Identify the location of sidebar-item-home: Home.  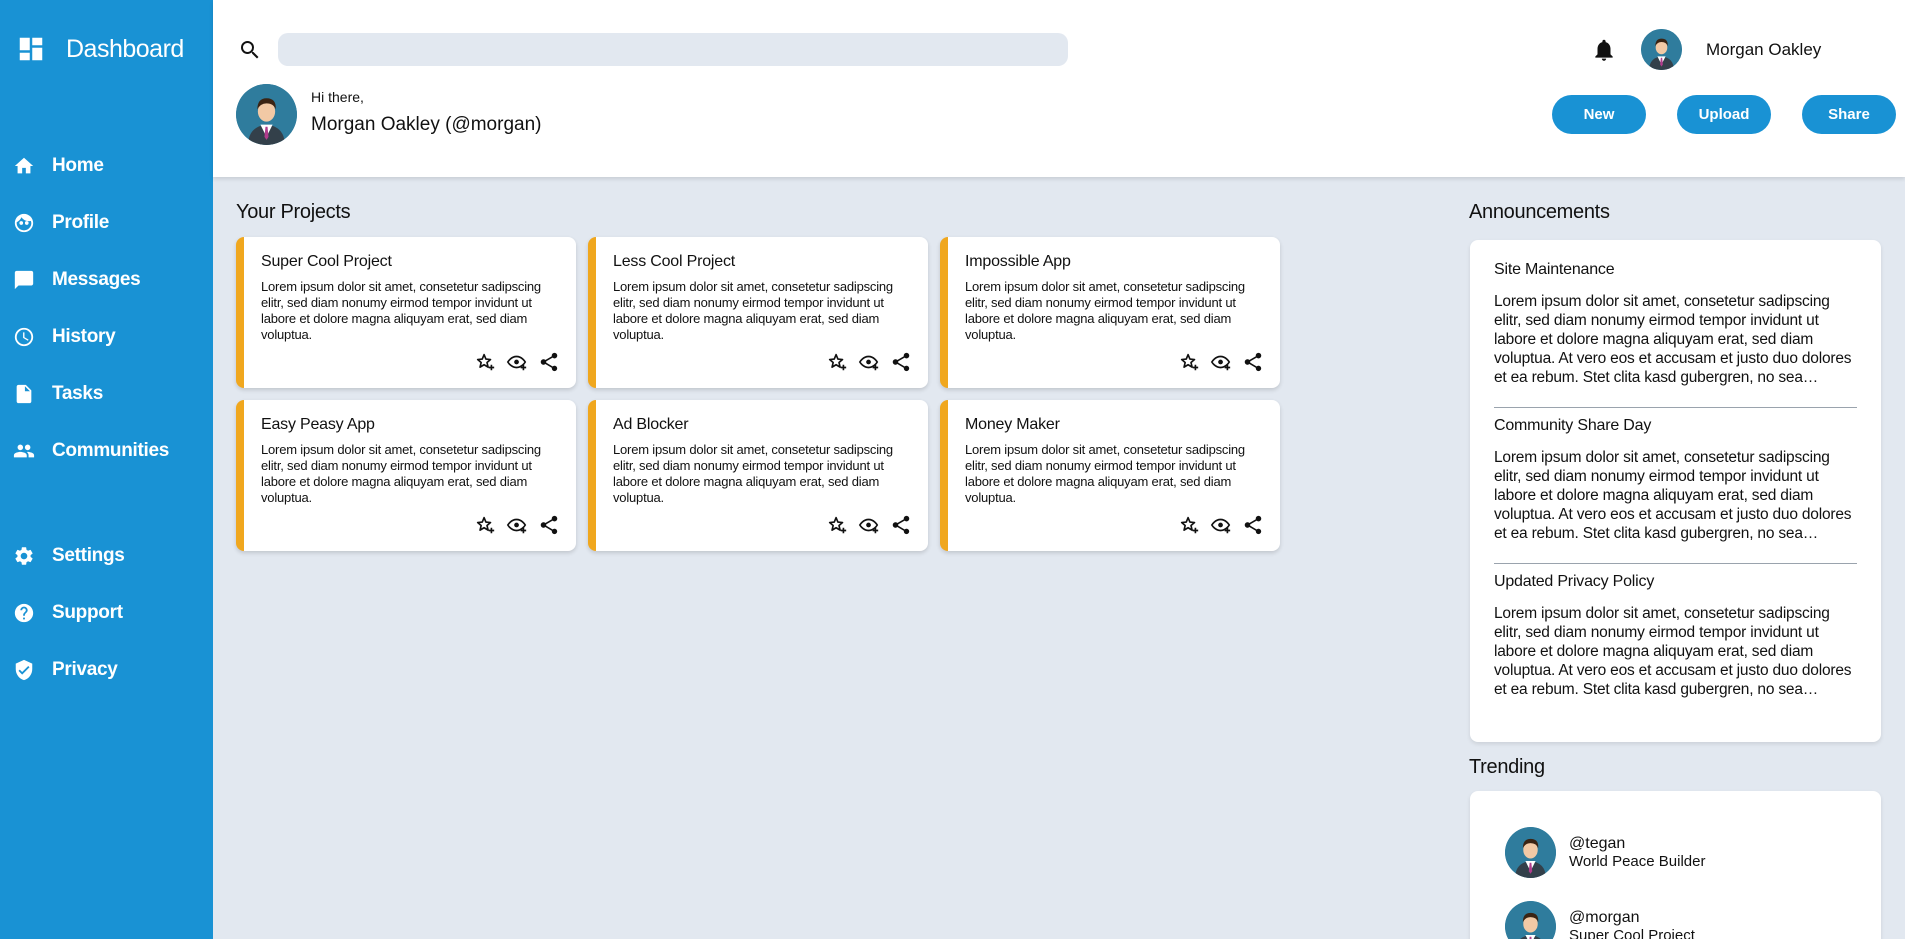
(106, 166).